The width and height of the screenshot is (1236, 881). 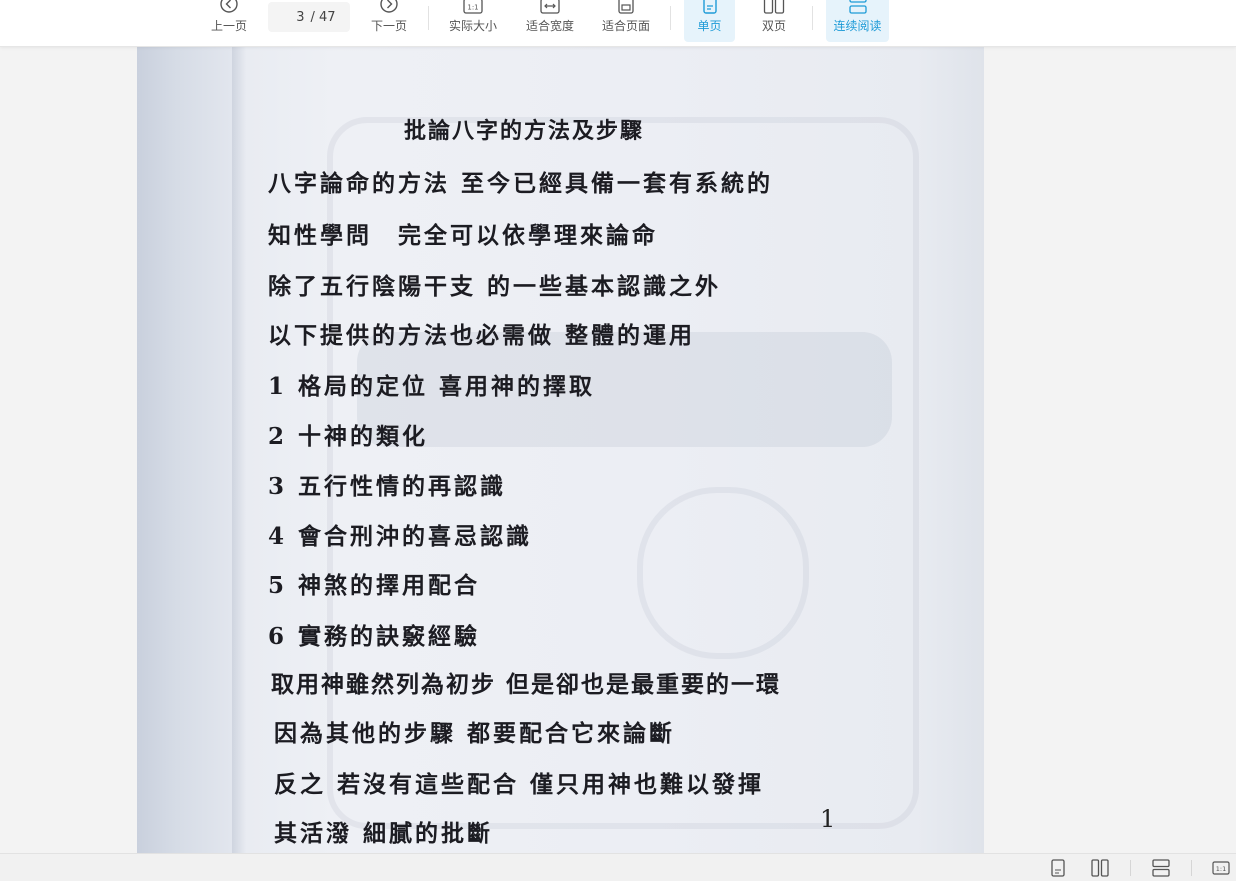 I want to click on text-line: 反之 若沒有這些配合 僅只用神也難以發揮, so click(x=519, y=784).